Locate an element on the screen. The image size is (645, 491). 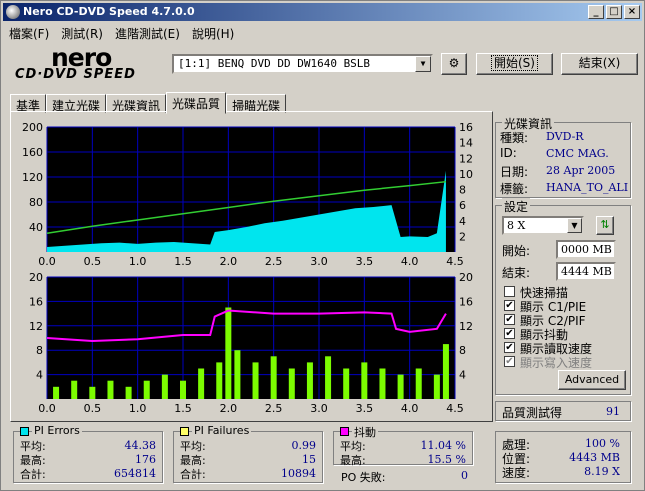
y-right-tick-label: 6 is located at coordinates (462, 205).